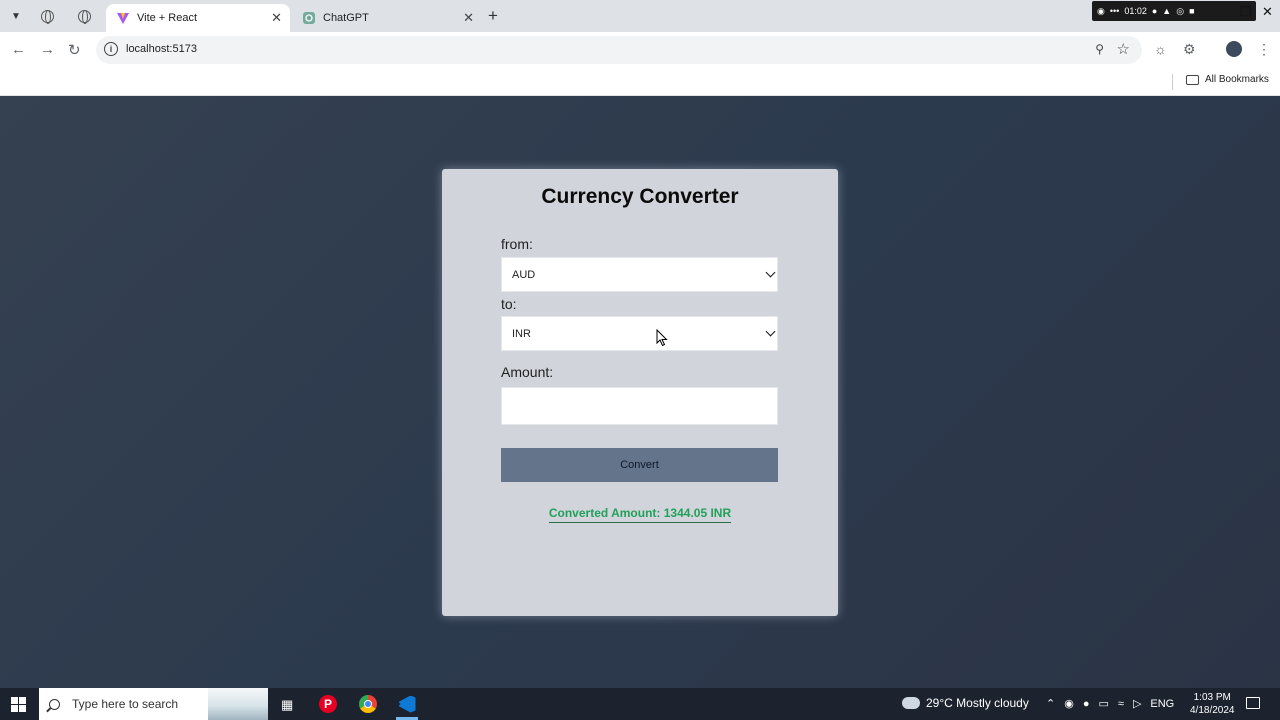  What do you see at coordinates (639, 274) in the screenshot?
I see `from-currency-select: AUD` at bounding box center [639, 274].